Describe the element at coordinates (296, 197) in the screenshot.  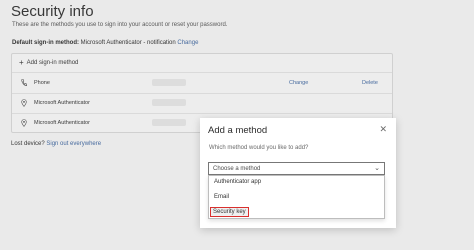
I see `method-dropdown-list: Authenticator app Email Security key` at that location.